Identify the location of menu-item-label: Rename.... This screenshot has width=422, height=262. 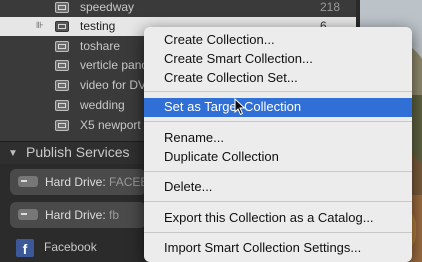
(194, 137).